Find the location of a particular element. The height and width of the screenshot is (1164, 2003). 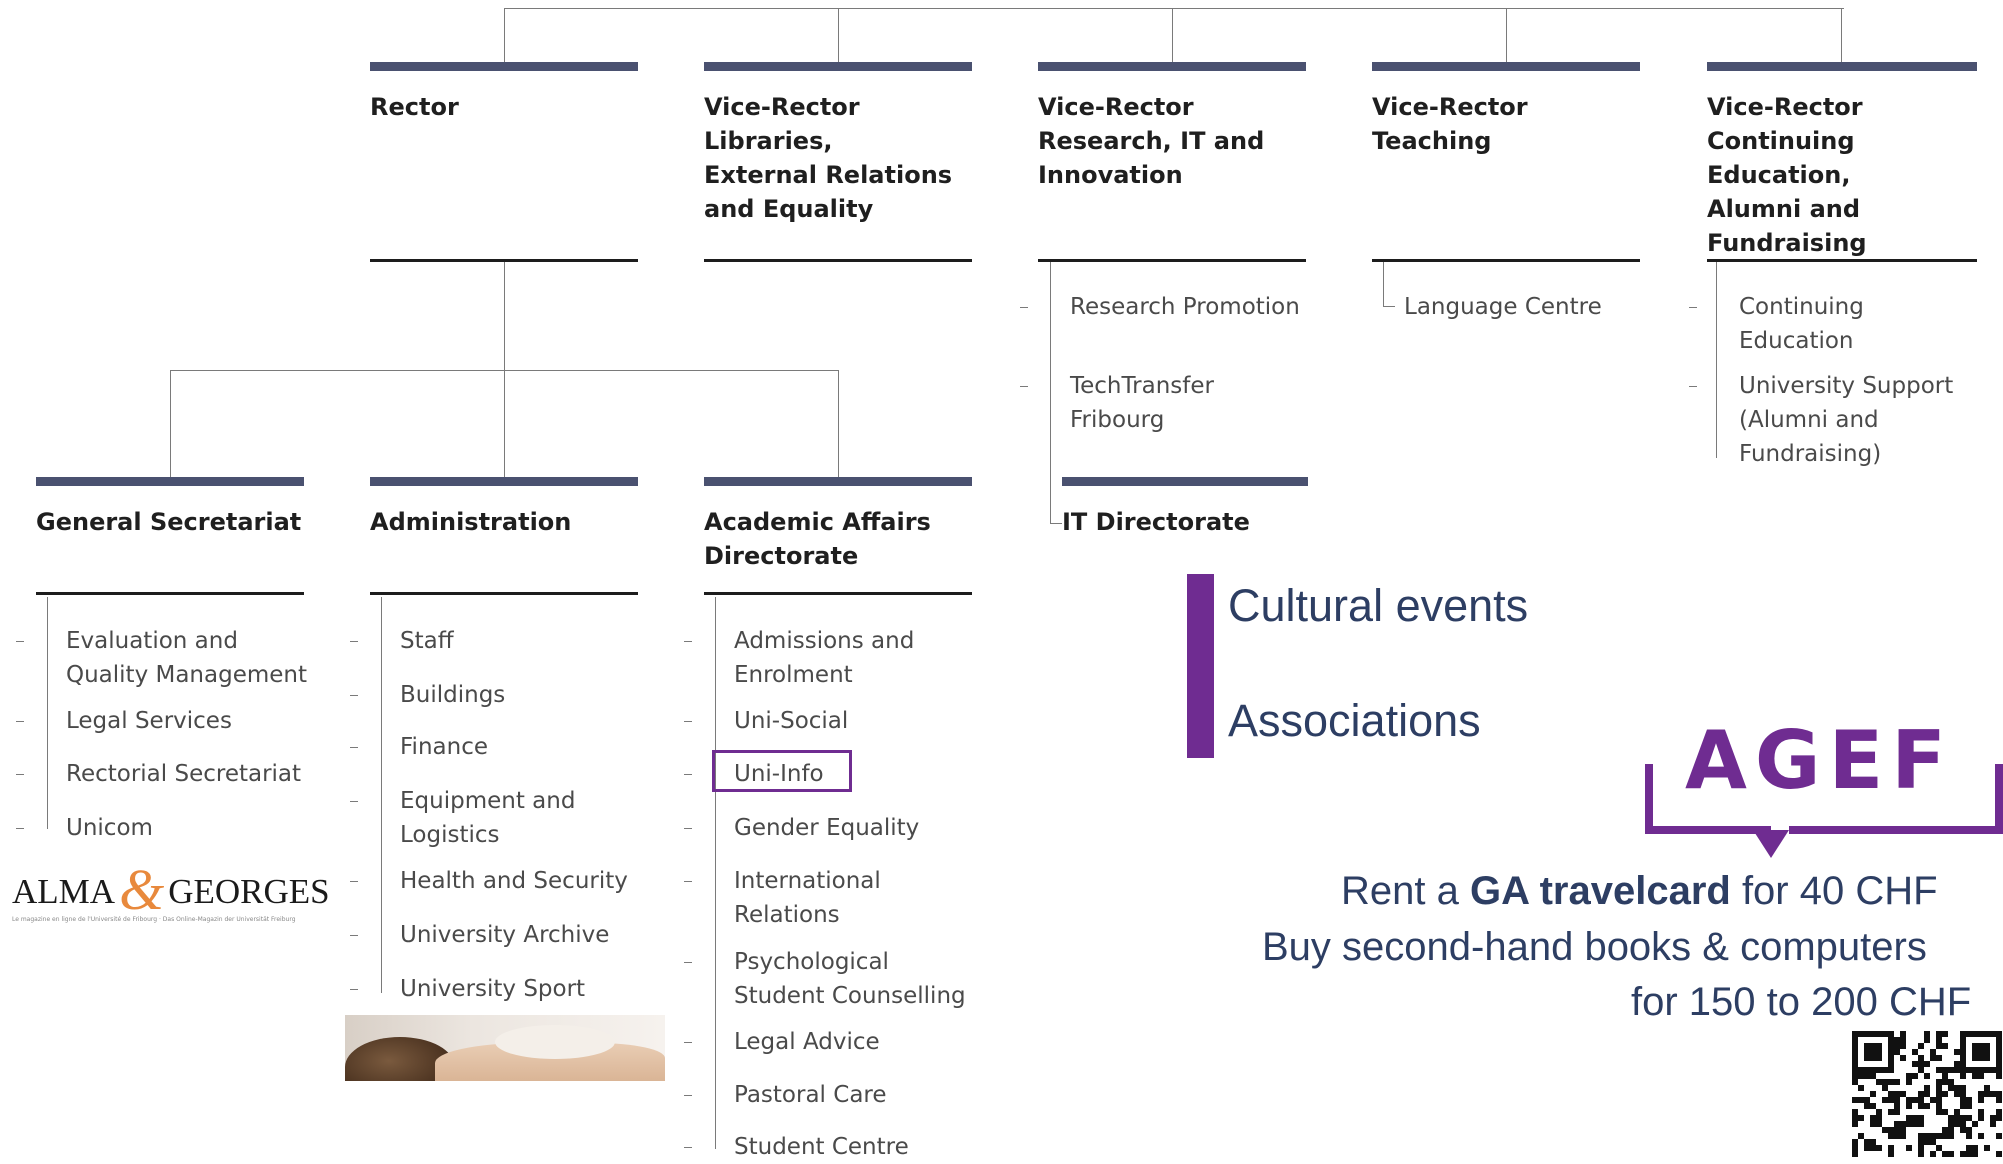

unit-title: Administration is located at coordinates (471, 522).